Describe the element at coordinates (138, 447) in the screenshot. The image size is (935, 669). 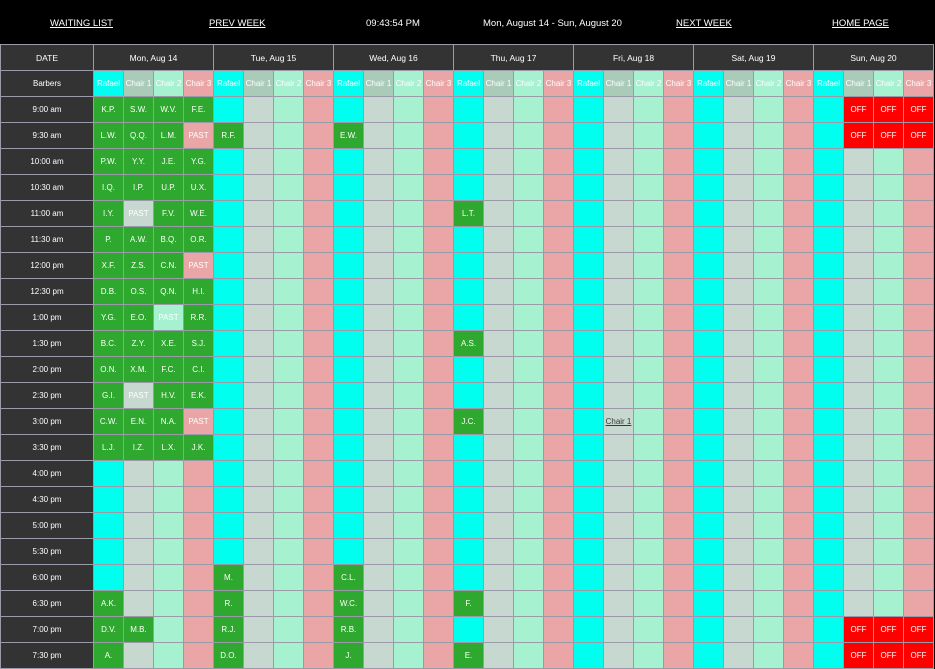
I see `booked-slot: I.Z.` at that location.